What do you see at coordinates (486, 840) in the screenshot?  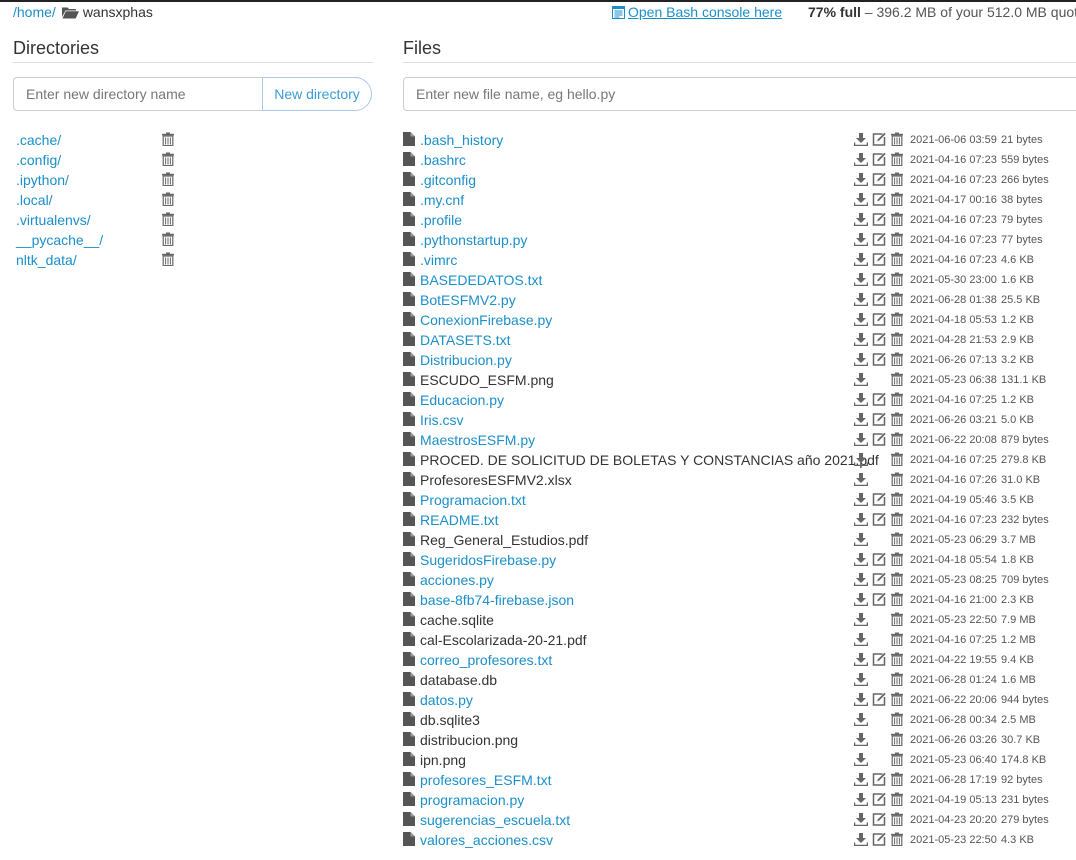 I see `file-name-link: valores_acciones.csv` at bounding box center [486, 840].